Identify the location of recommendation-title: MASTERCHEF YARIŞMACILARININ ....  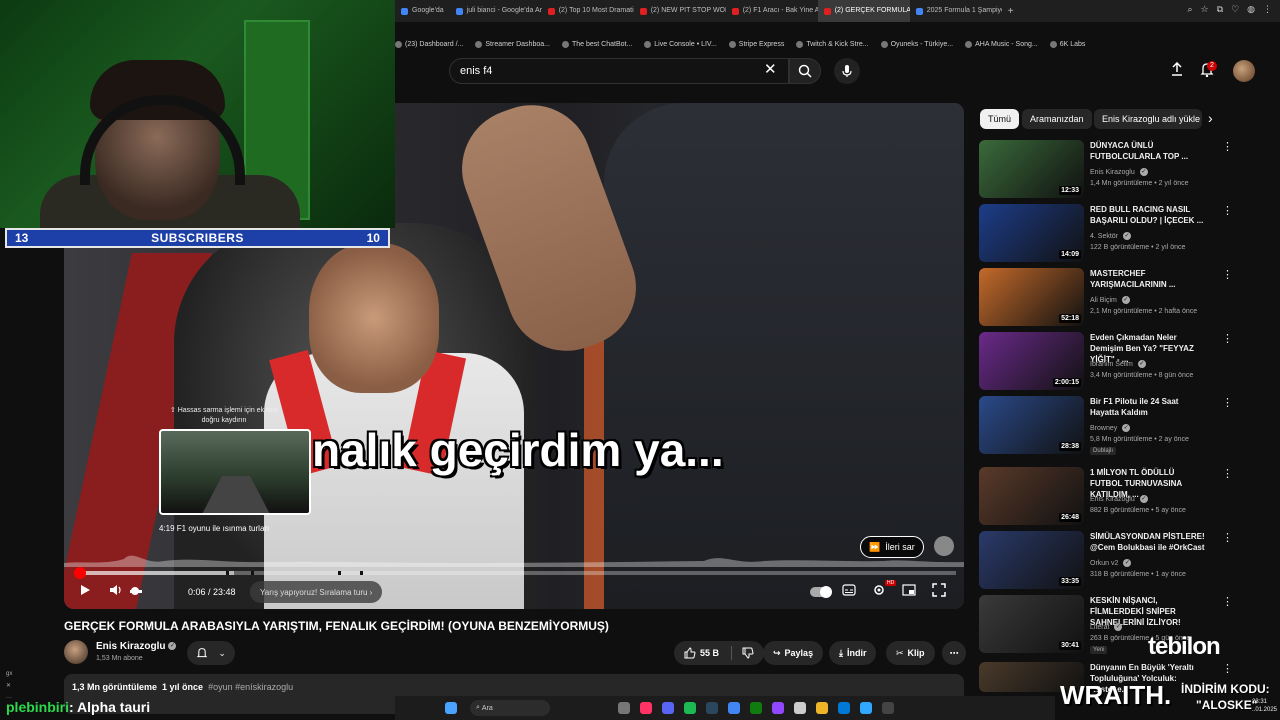
(1148, 279).